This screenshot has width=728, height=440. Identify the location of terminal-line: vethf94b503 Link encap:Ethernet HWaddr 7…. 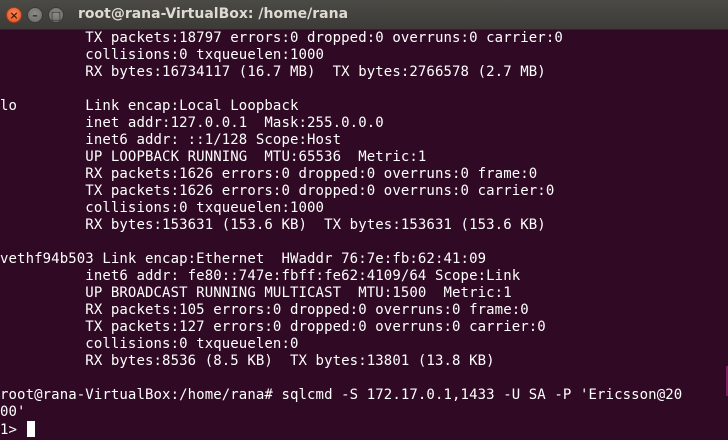
(243, 259).